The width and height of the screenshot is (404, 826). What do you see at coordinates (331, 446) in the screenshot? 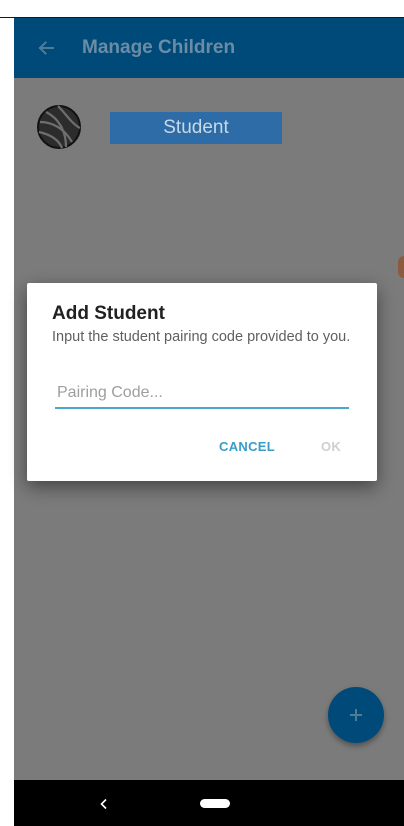
I see `ok-button: OK` at bounding box center [331, 446].